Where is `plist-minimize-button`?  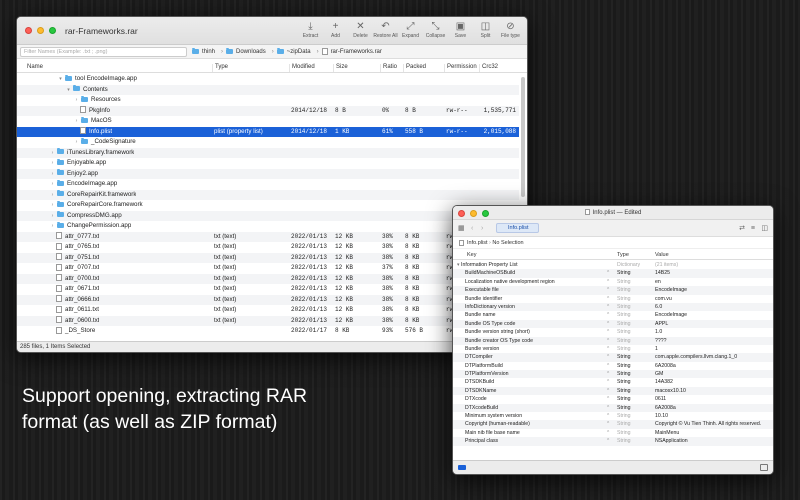
plist-minimize-button is located at coordinates (473, 213).